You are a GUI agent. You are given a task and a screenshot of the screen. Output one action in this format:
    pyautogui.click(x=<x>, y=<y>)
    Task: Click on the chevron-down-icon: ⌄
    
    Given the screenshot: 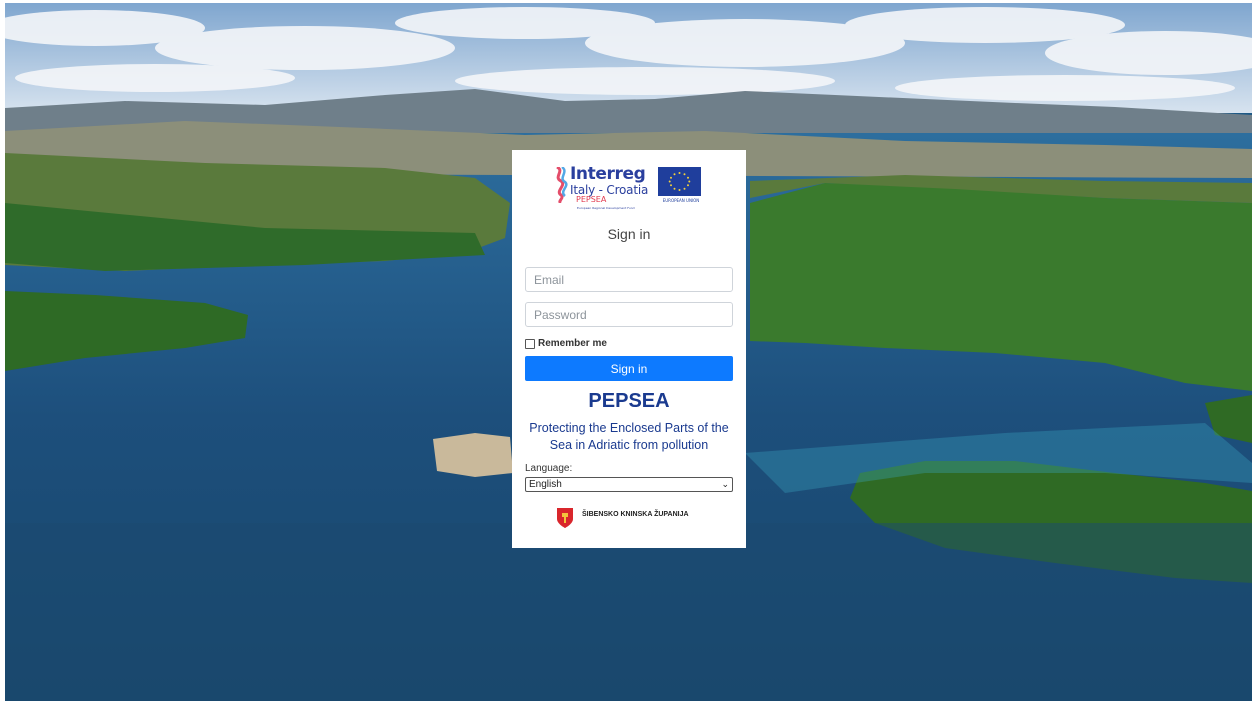 What is the action you would take?
    pyautogui.click(x=725, y=484)
    